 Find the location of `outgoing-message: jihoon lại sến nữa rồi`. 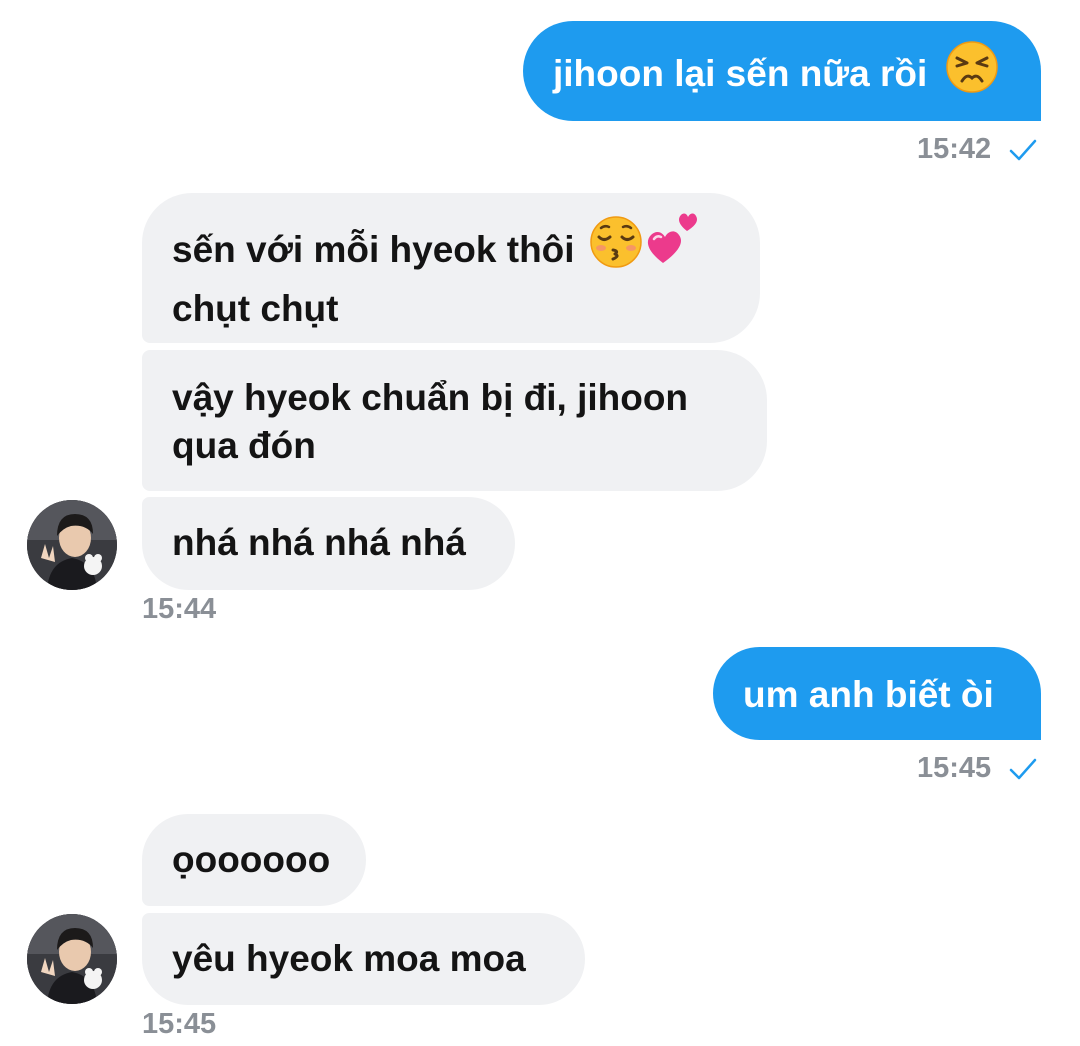

outgoing-message: jihoon lại sến nữa rồi is located at coordinates (782, 71).